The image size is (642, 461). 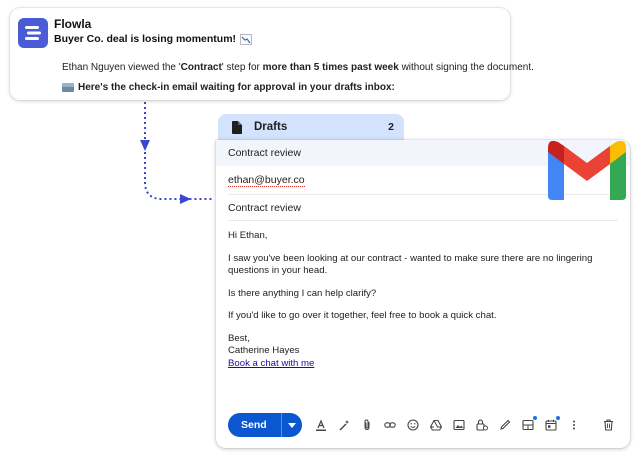 I want to click on emoji-button, so click(x=413, y=425).